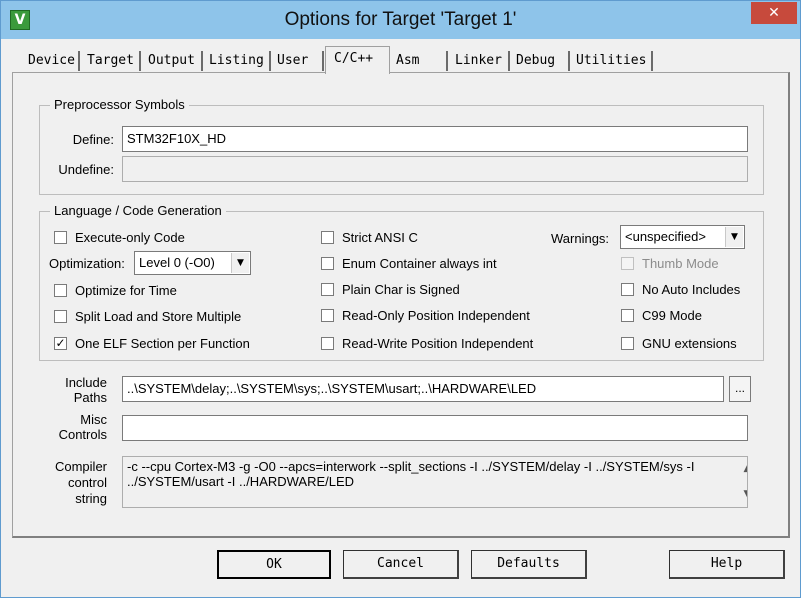 This screenshot has height=598, width=801. Describe the element at coordinates (173, 61) in the screenshot. I see `tab-output: Output` at that location.